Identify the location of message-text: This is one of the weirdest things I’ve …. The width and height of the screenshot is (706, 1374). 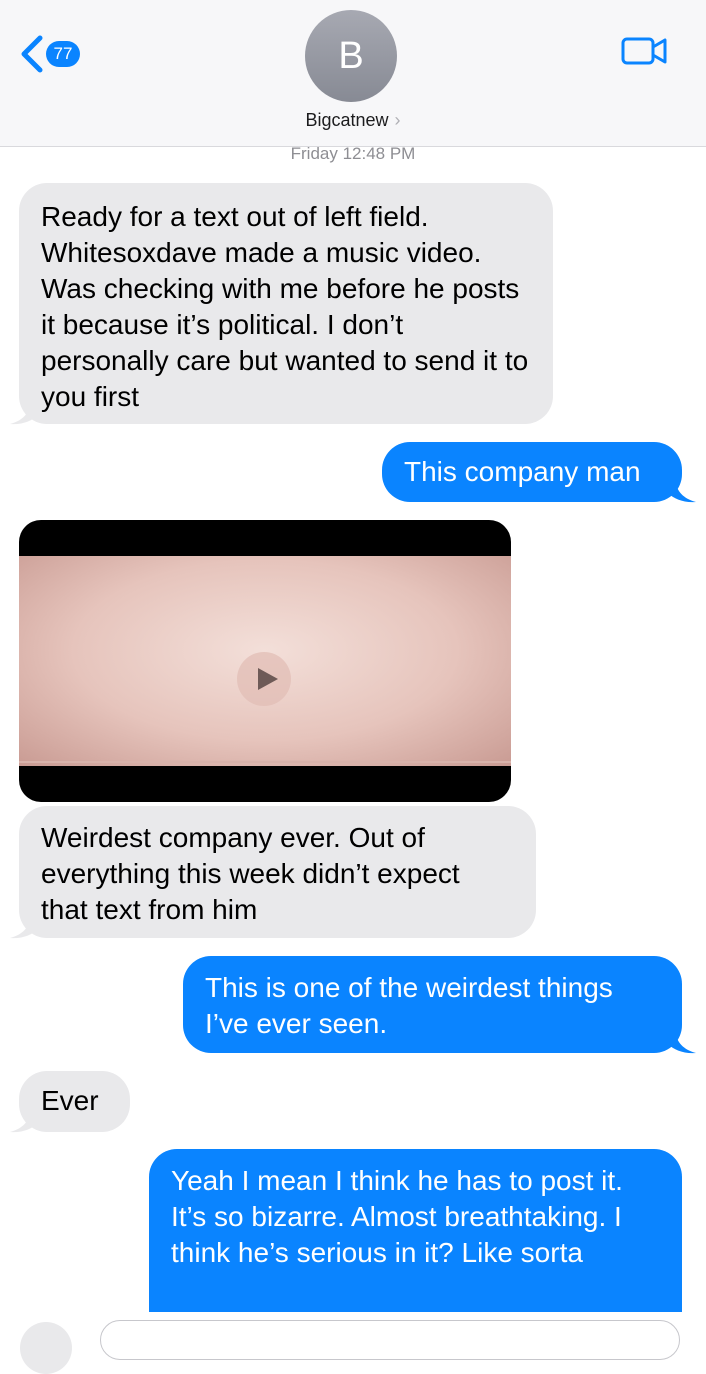
(409, 1005).